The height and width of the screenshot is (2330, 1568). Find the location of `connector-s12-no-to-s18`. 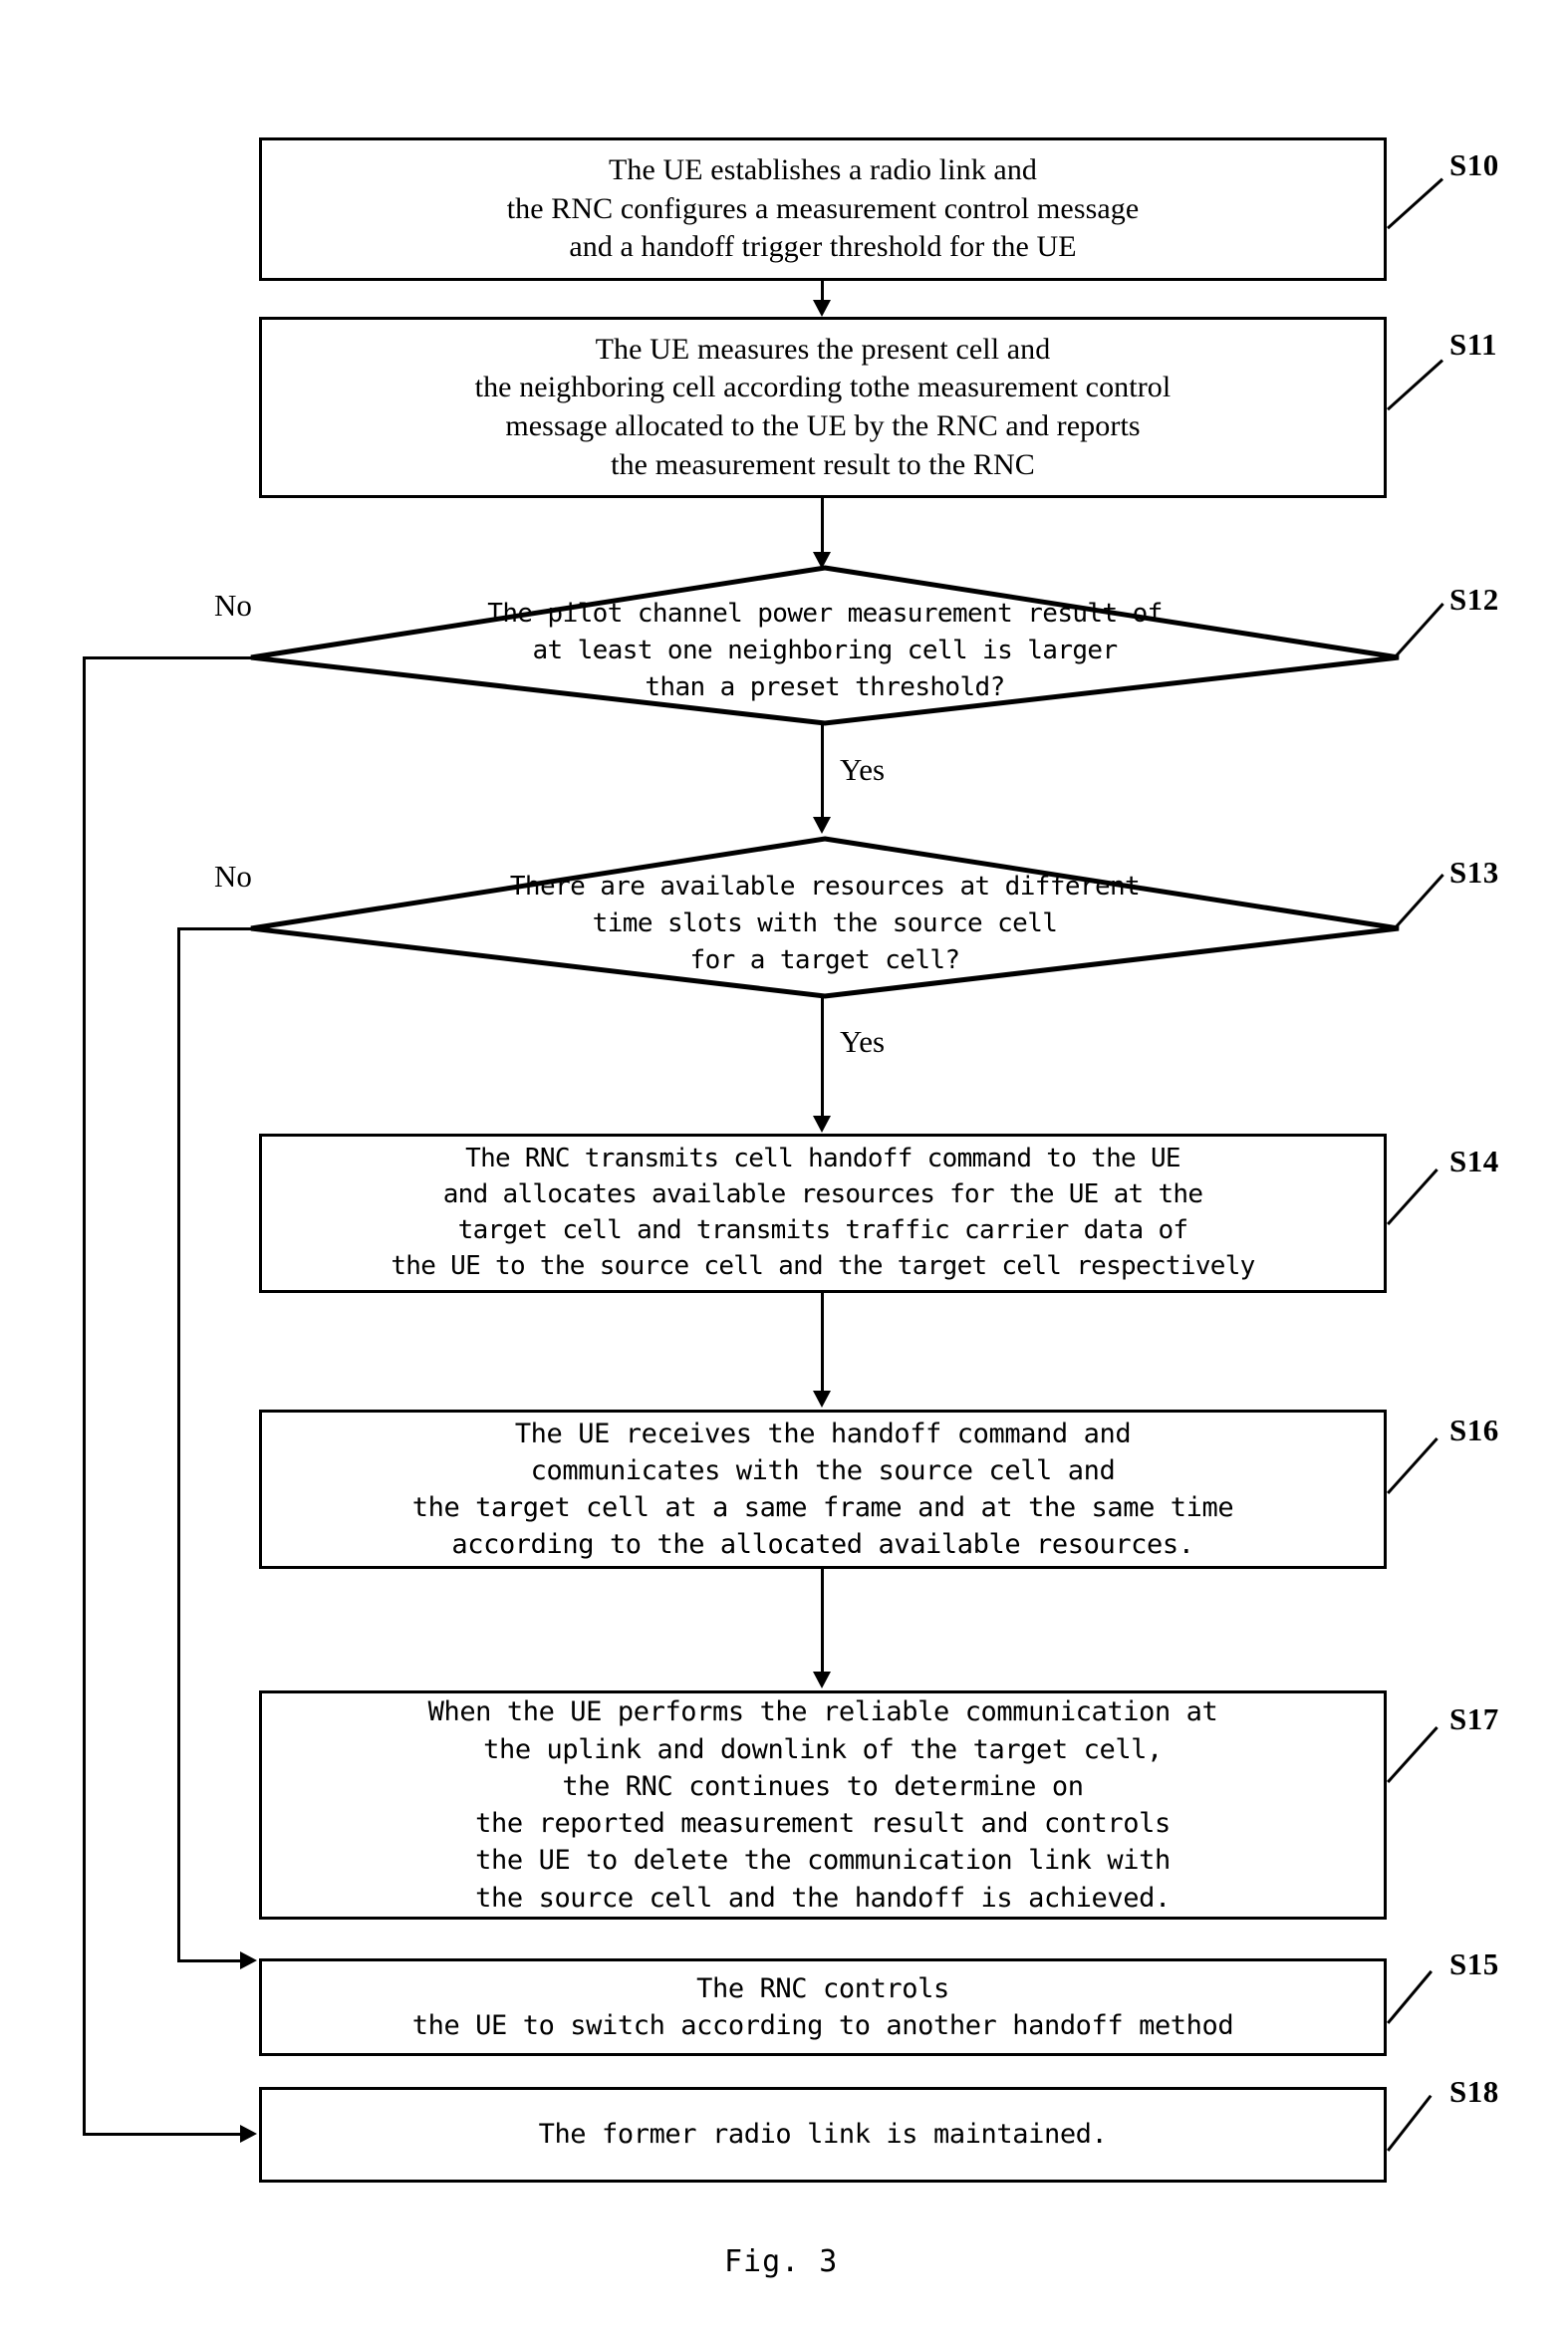

connector-s12-no-to-s18 is located at coordinates (161, 2134).